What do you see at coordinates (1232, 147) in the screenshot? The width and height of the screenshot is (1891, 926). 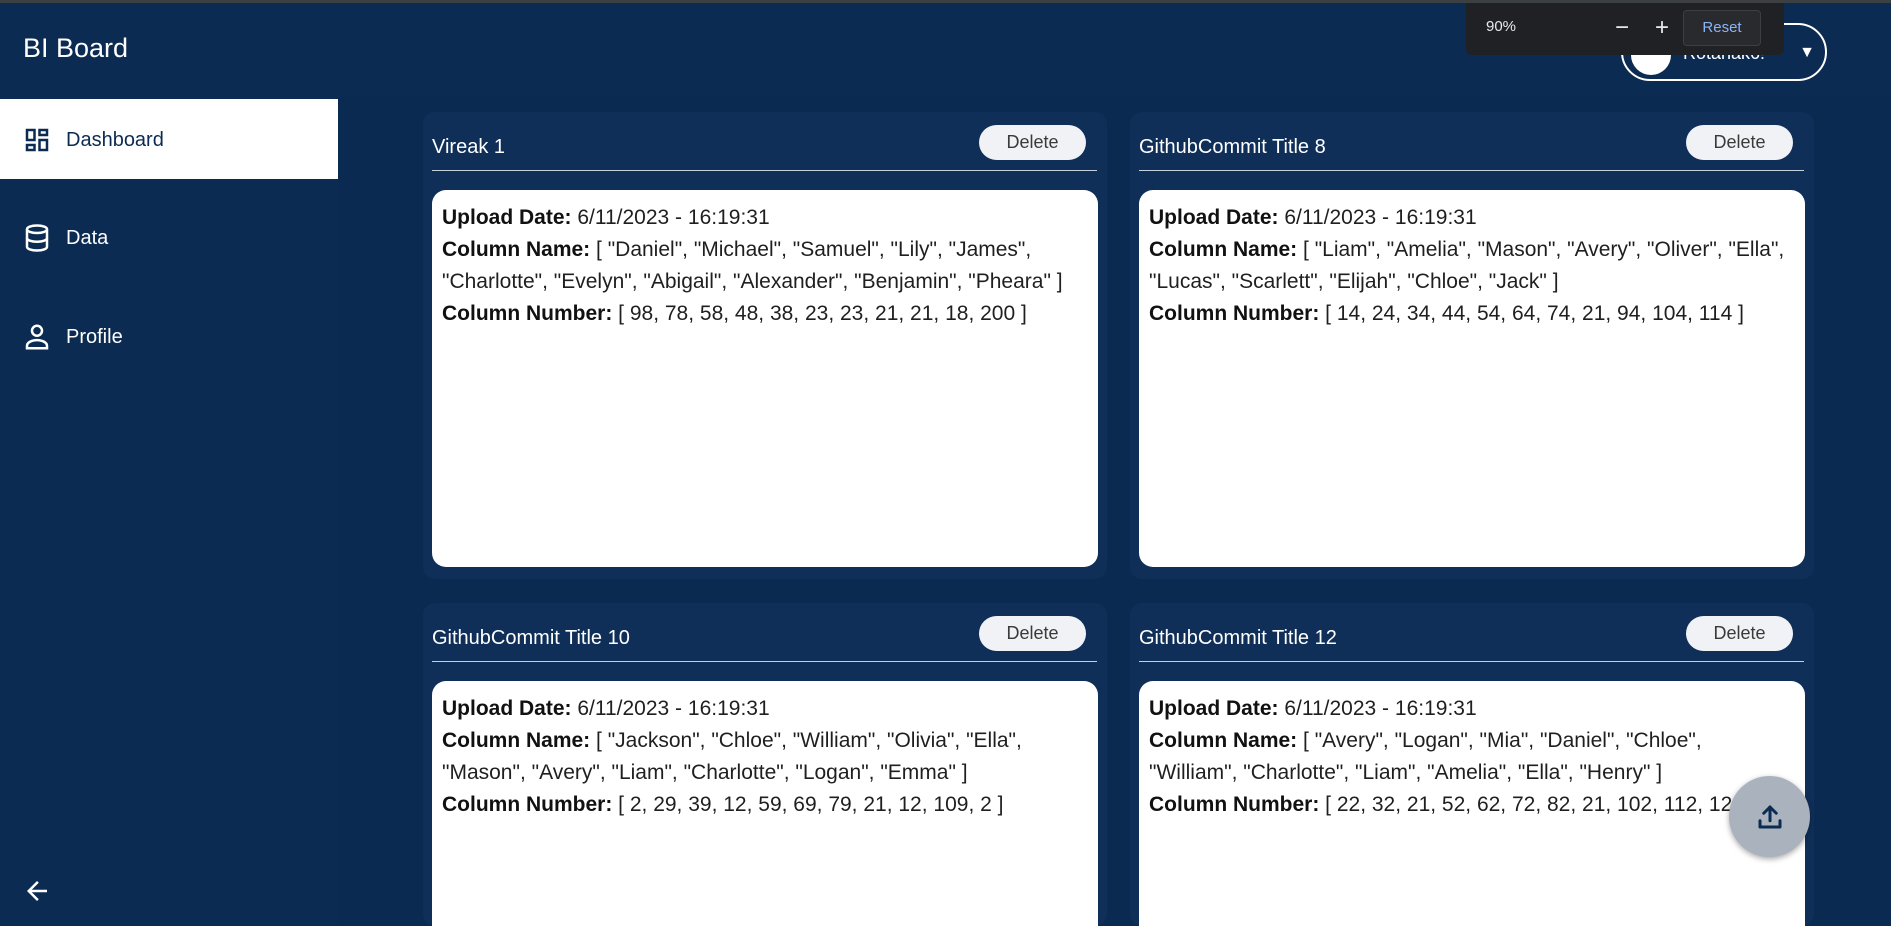 I see `card-title: GithubCommit Title 8` at bounding box center [1232, 147].